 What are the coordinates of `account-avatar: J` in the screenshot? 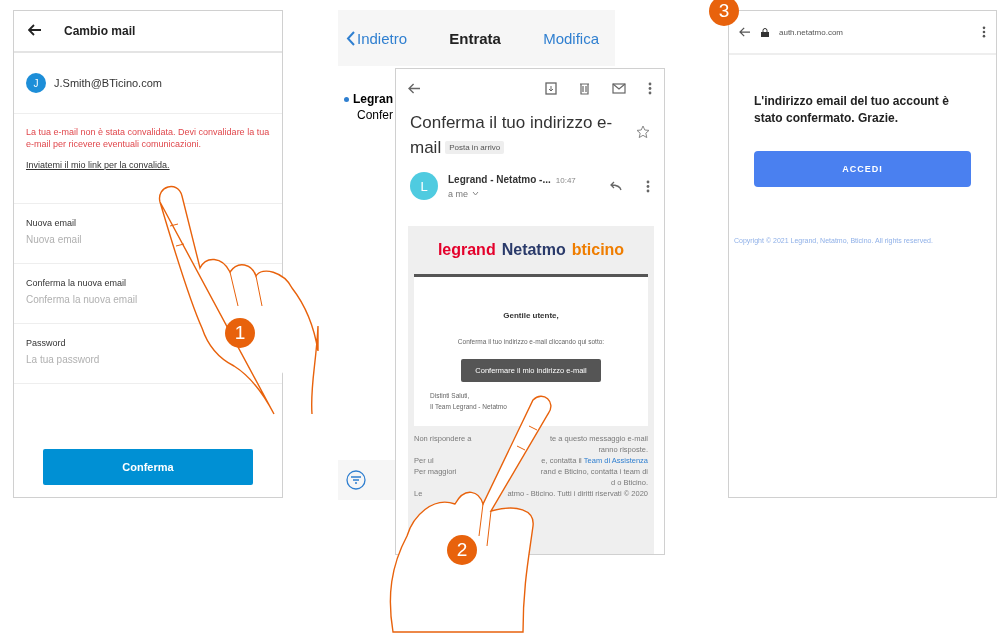 It's located at (36, 83).